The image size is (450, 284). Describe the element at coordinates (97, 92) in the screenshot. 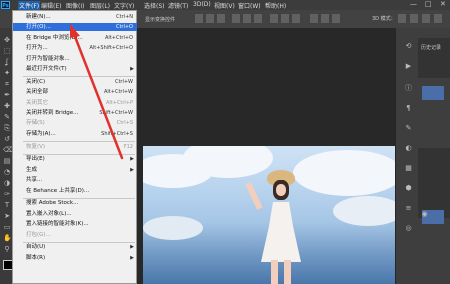

I see `annotation-arrow` at that location.